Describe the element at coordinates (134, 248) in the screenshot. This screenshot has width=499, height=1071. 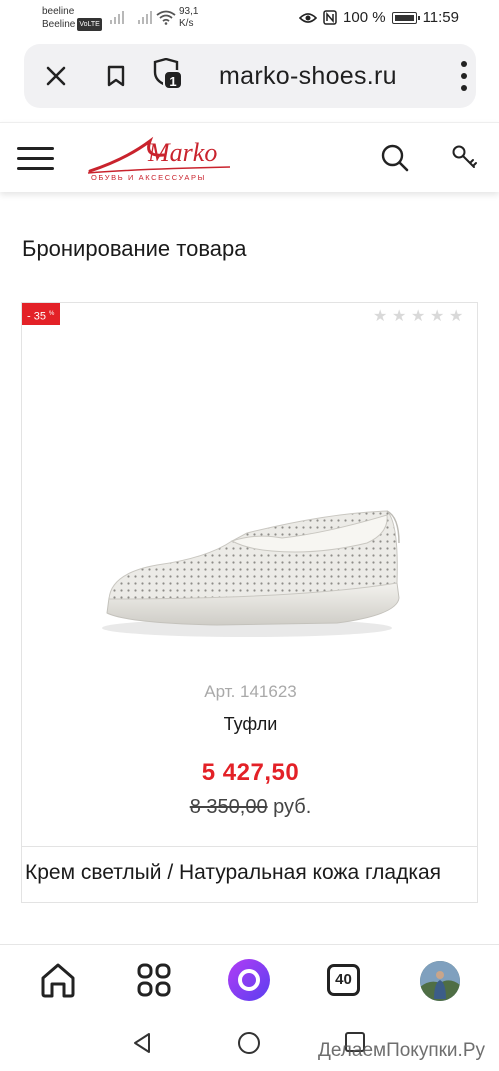
I see `page-title: Бронирование товара` at that location.